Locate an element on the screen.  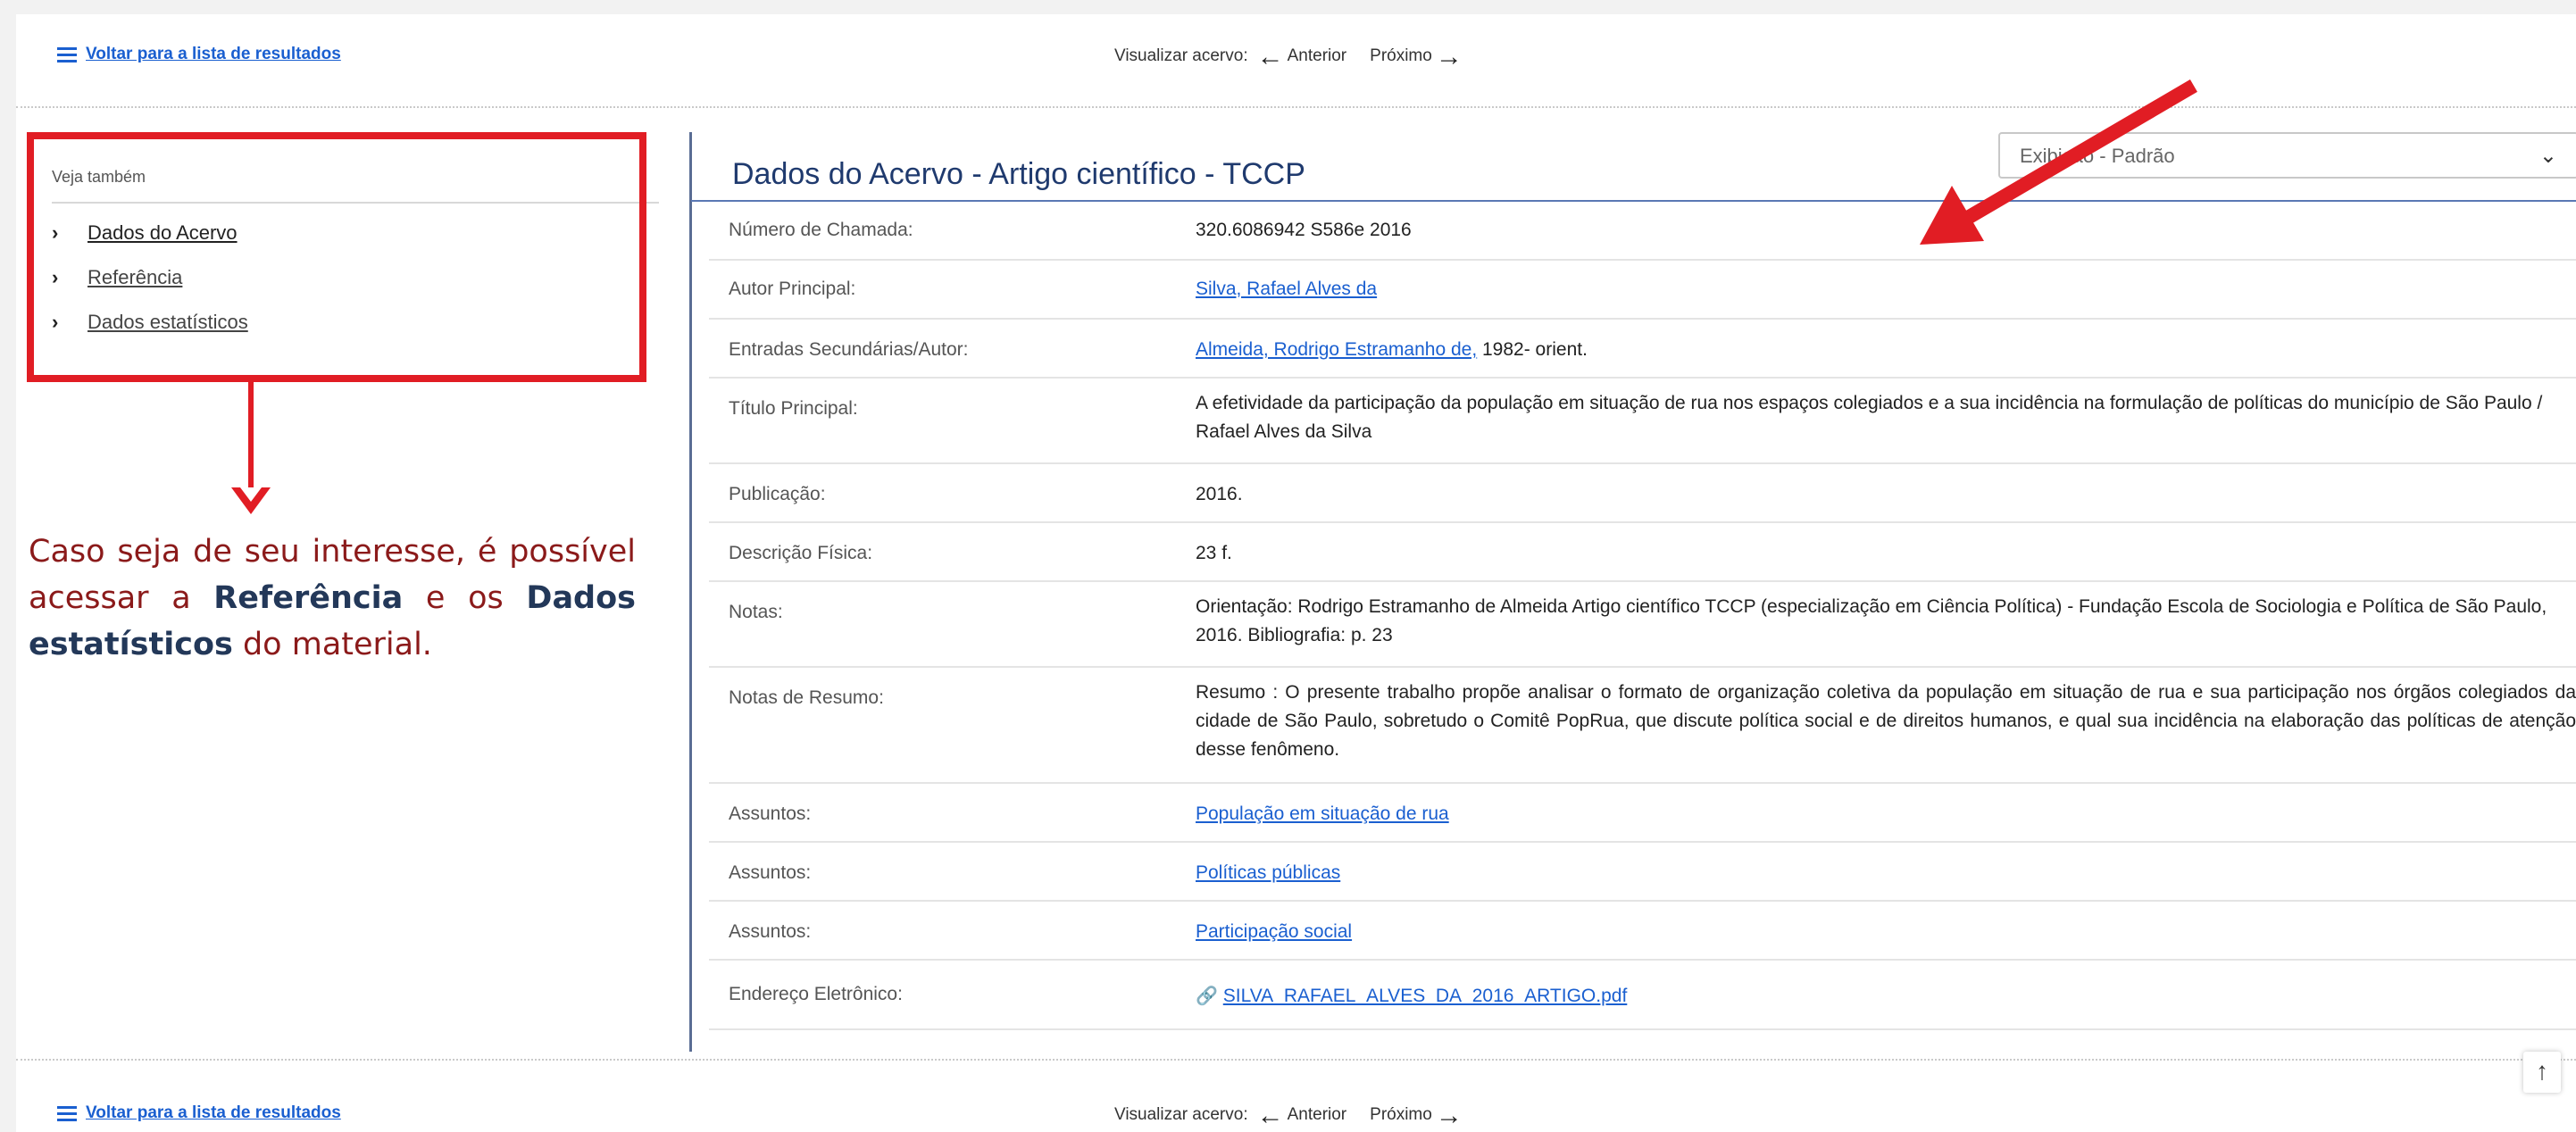
table-row: Autor Principal: Silva, Rafael Alves da is located at coordinates (1642, 290).